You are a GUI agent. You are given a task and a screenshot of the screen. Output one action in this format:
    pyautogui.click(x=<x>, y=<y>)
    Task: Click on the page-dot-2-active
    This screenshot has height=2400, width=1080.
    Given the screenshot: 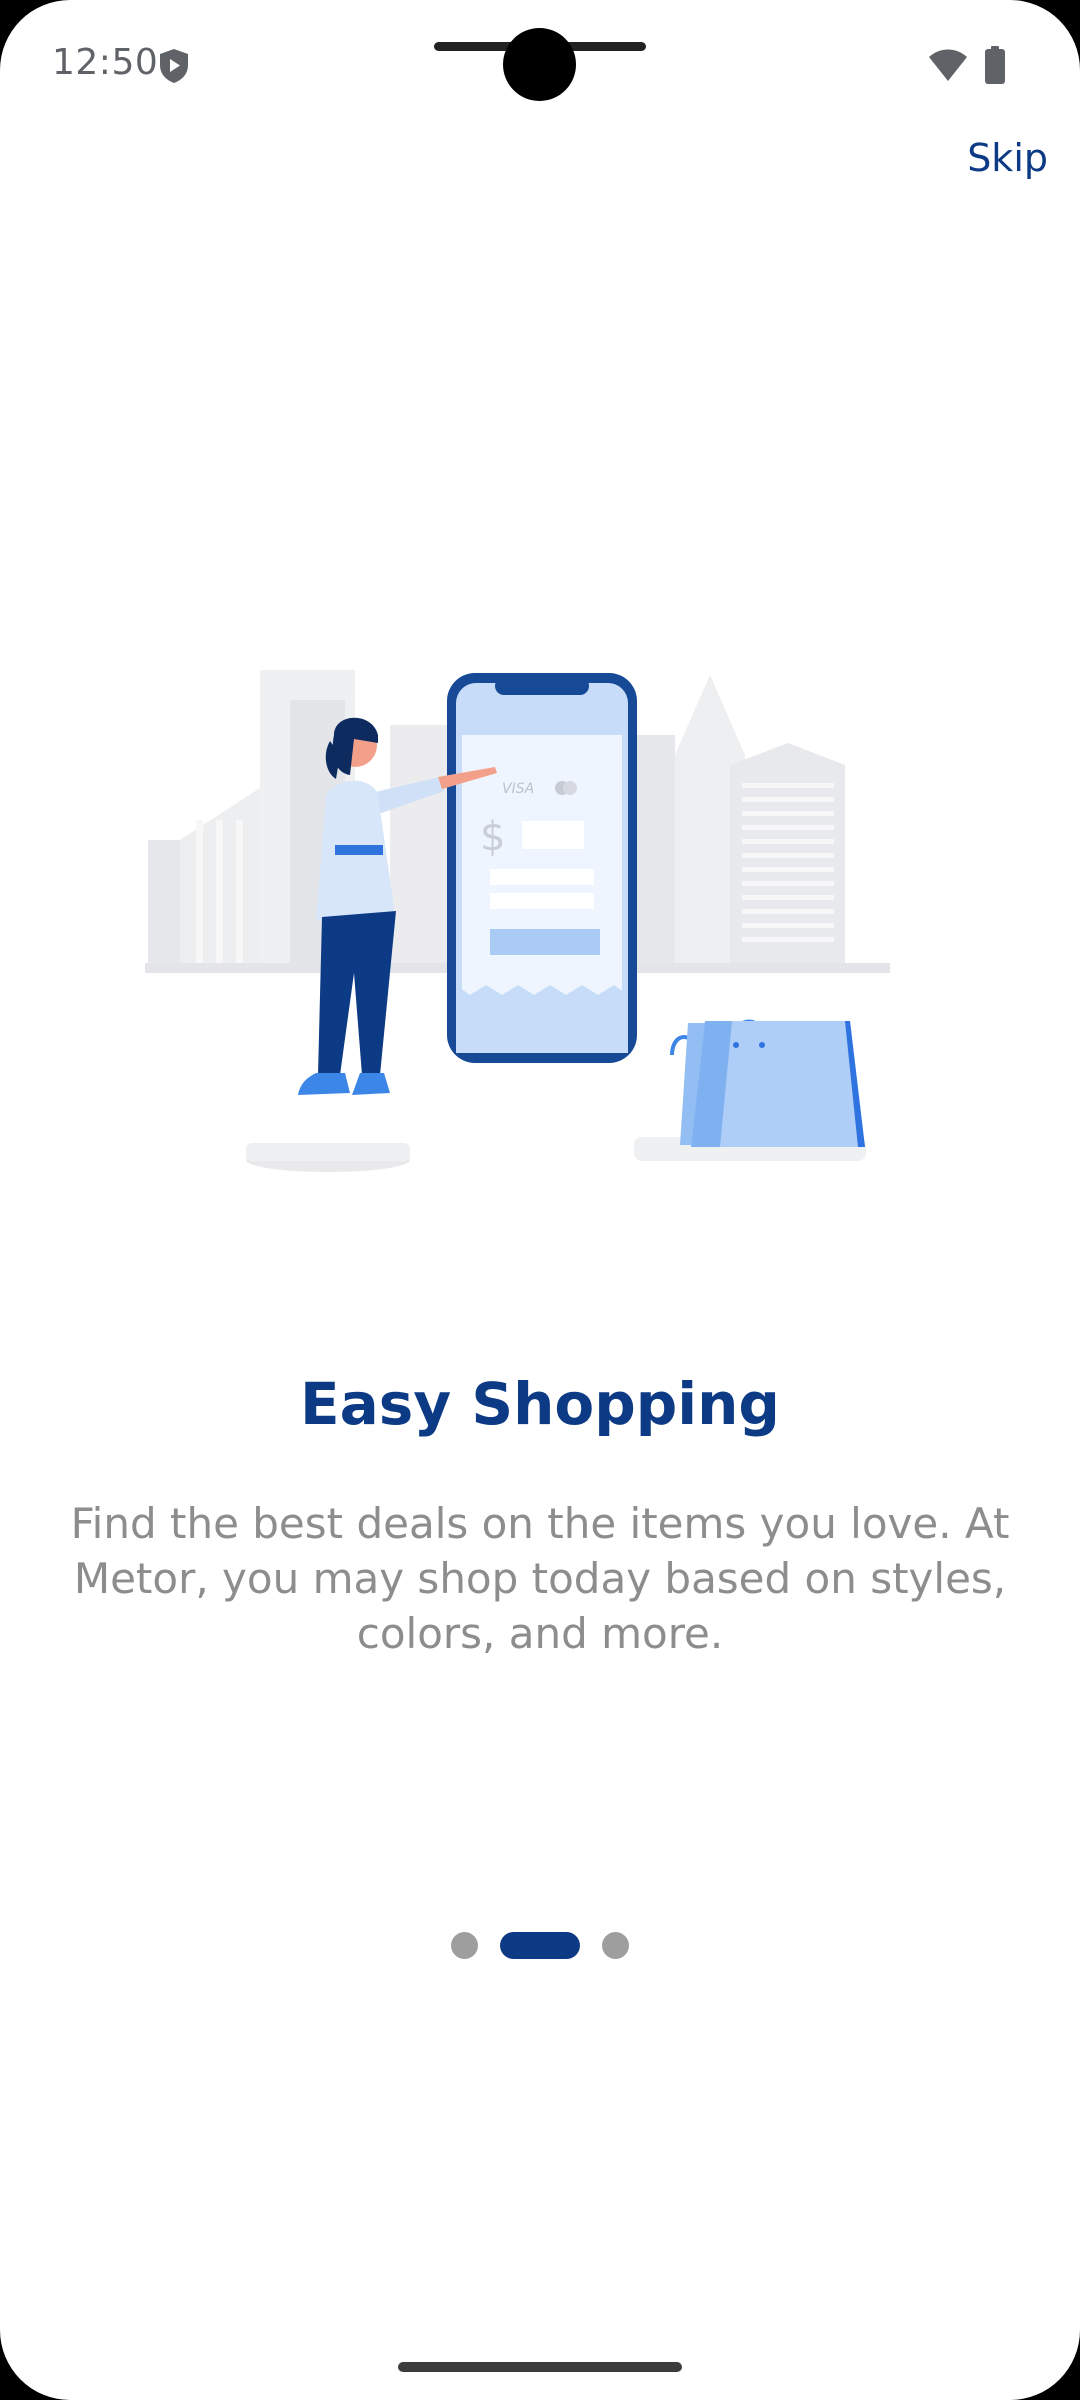 What is the action you would take?
    pyautogui.click(x=540, y=1945)
    